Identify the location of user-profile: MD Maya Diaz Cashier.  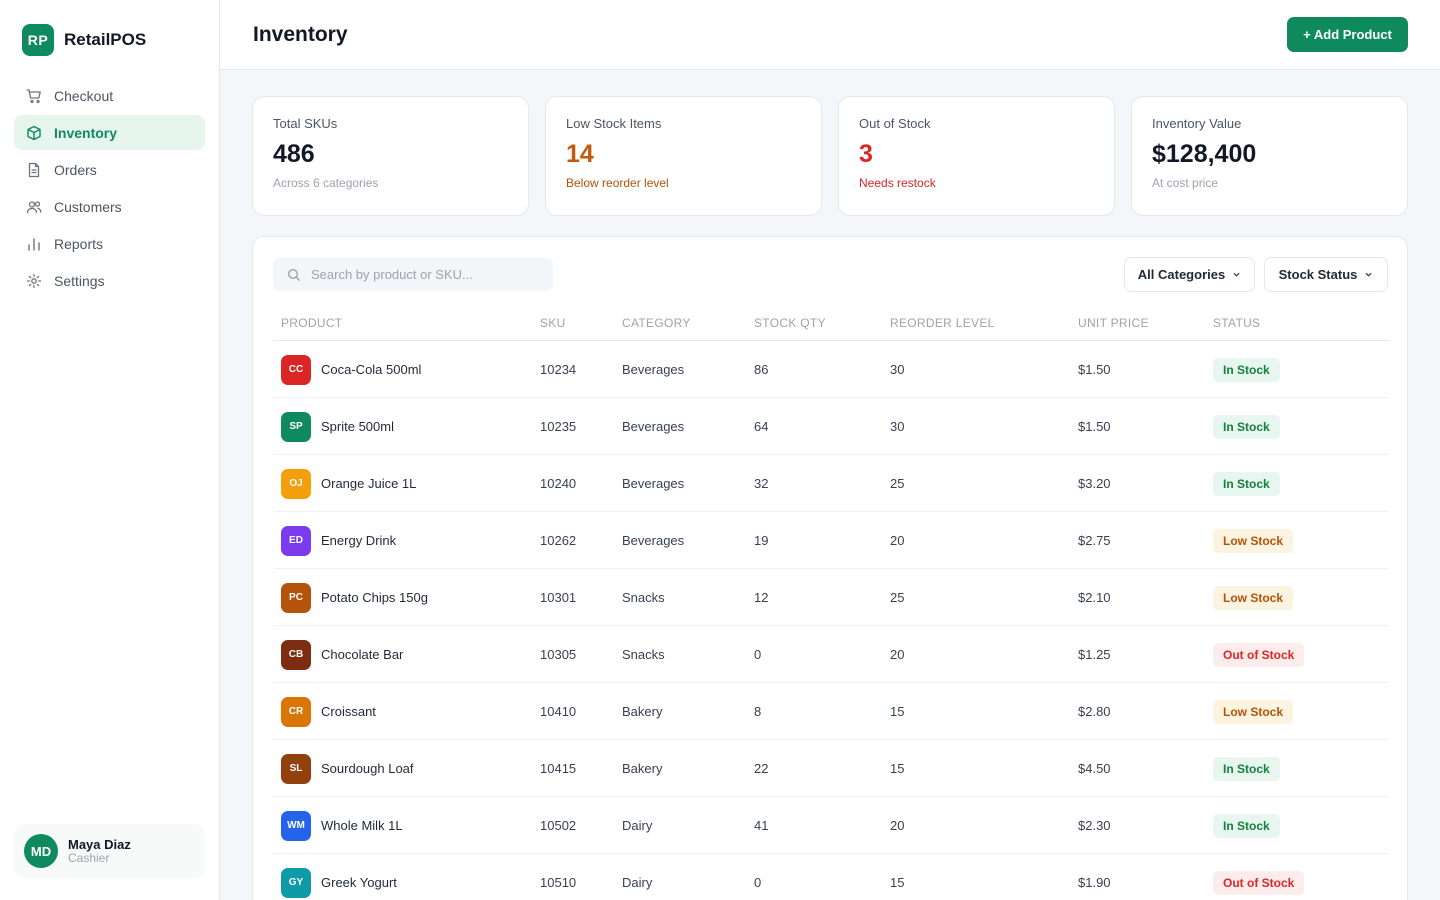
(109, 851).